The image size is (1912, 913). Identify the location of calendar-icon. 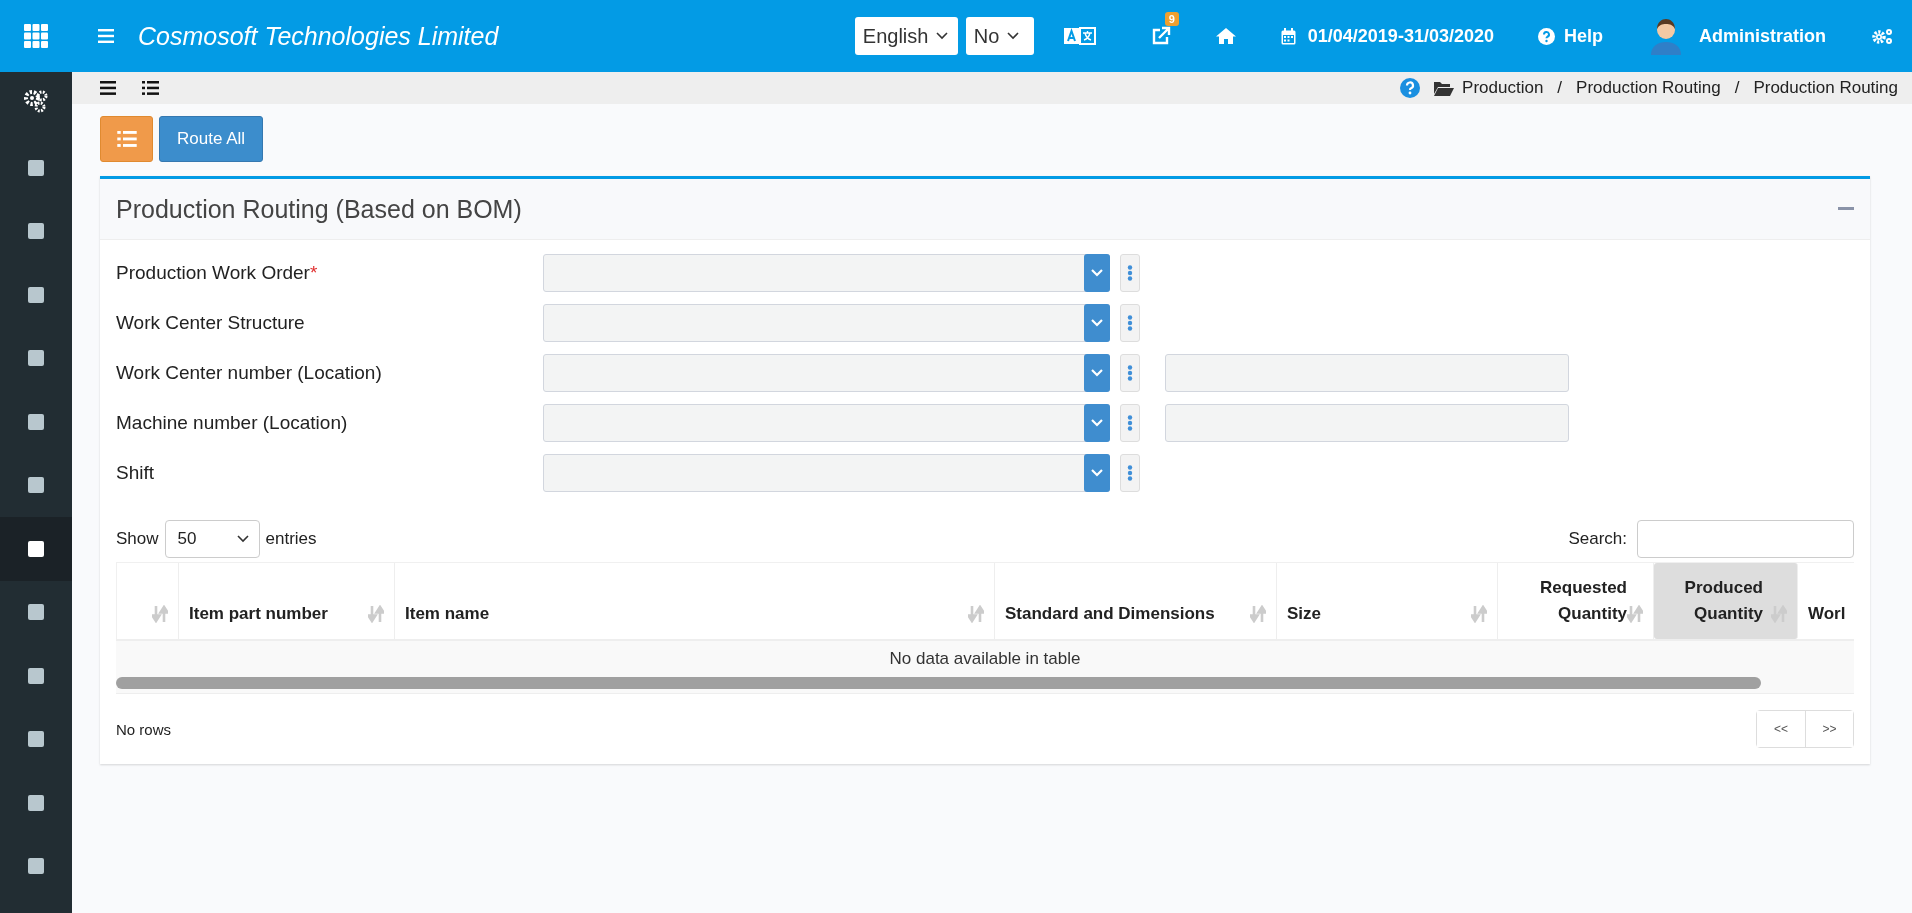
(1288, 36).